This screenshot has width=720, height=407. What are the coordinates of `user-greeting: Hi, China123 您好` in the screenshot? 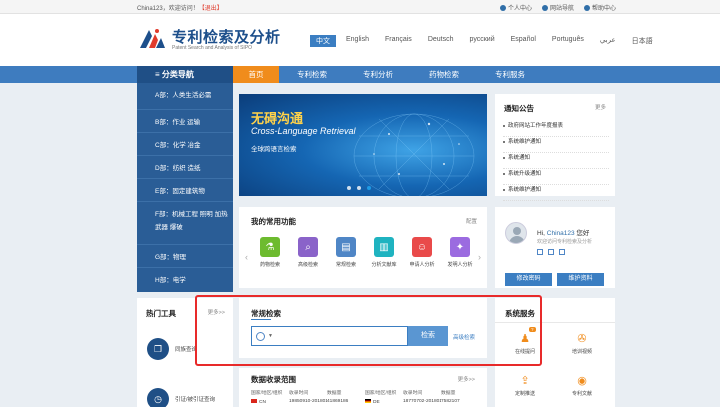 It's located at (563, 232).